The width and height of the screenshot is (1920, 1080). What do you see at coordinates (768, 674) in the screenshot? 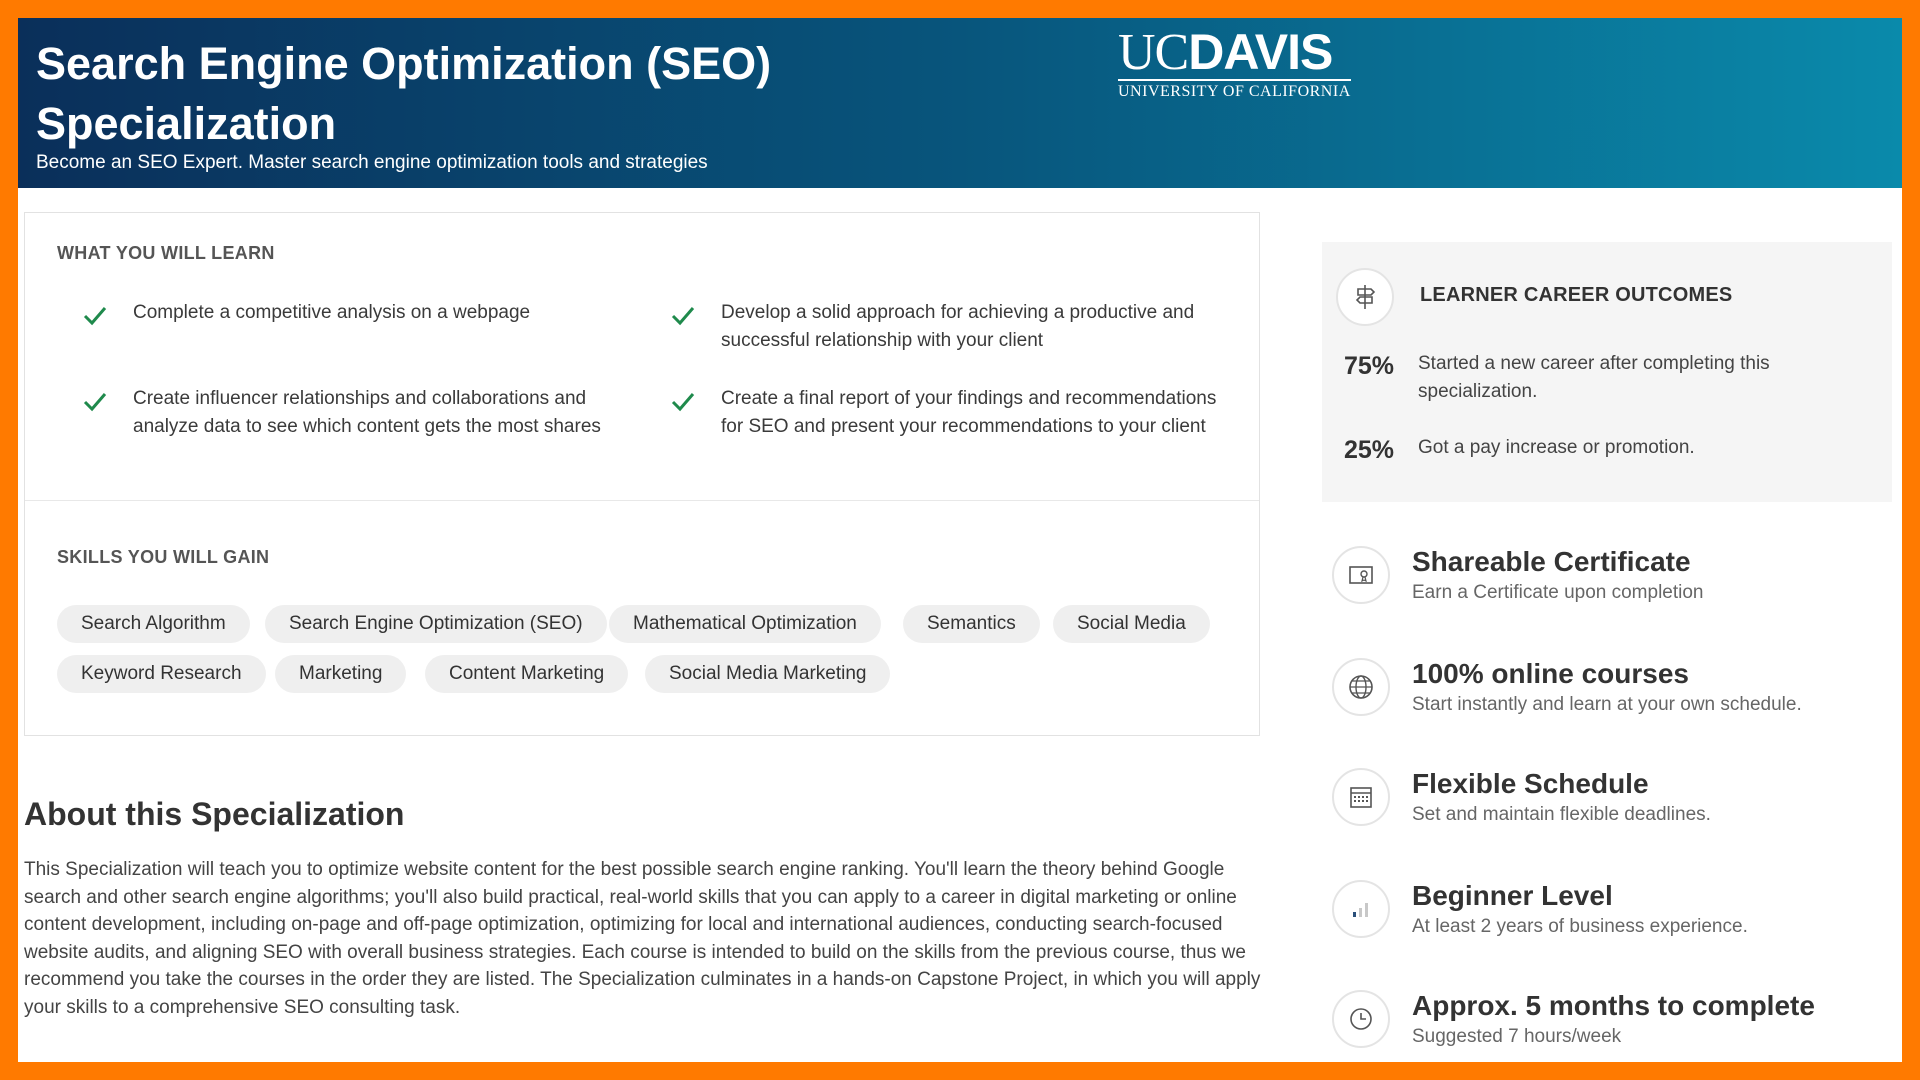
I see `skill-chip: Social Media Marketing` at bounding box center [768, 674].